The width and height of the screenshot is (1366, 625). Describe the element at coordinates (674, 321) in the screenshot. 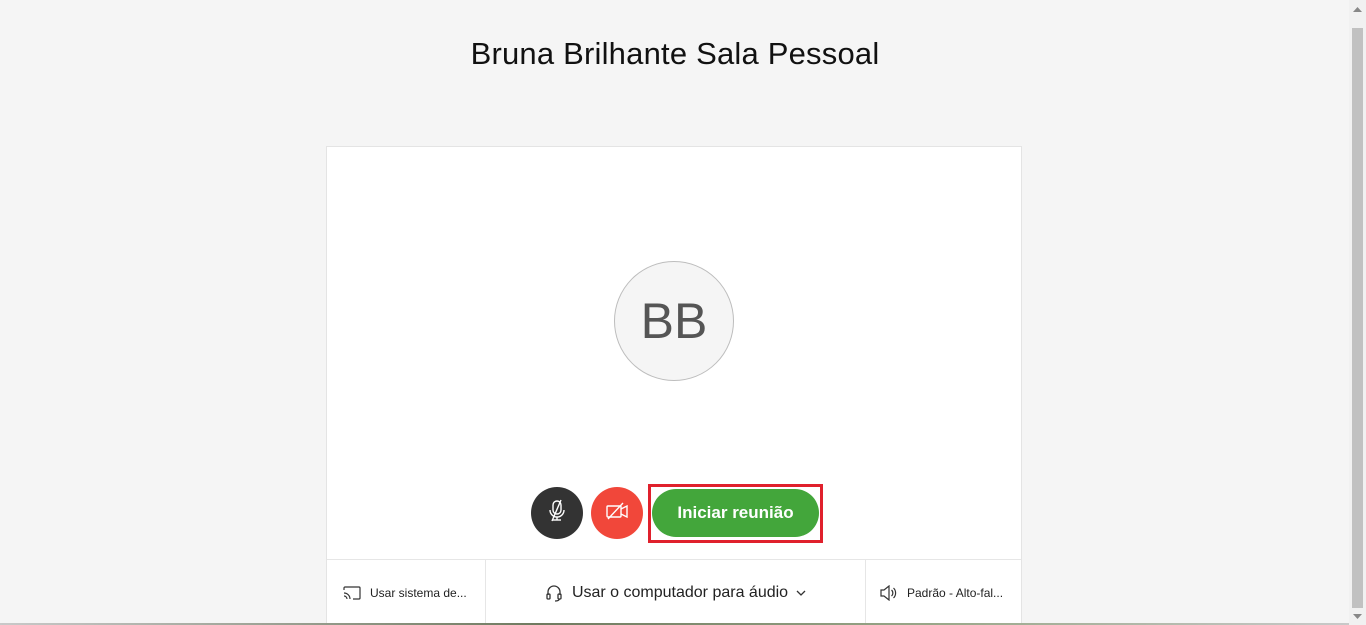

I see `avatar: BB` at that location.